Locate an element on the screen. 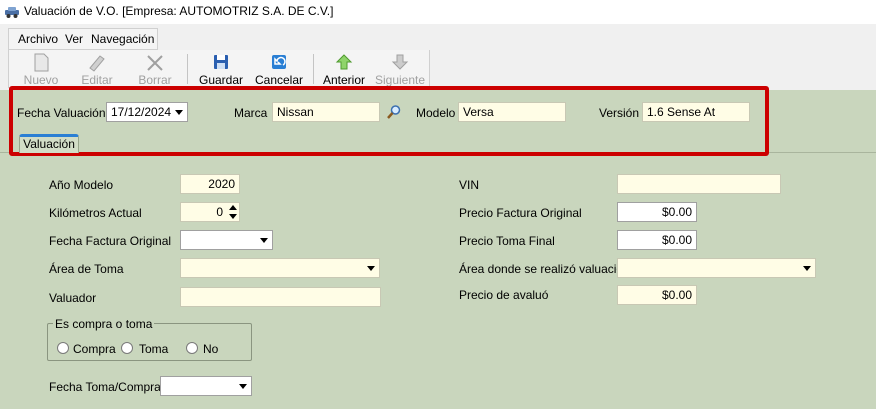 This screenshot has height=409, width=876. cancelar-button: Cancelar is located at coordinates (279, 69).